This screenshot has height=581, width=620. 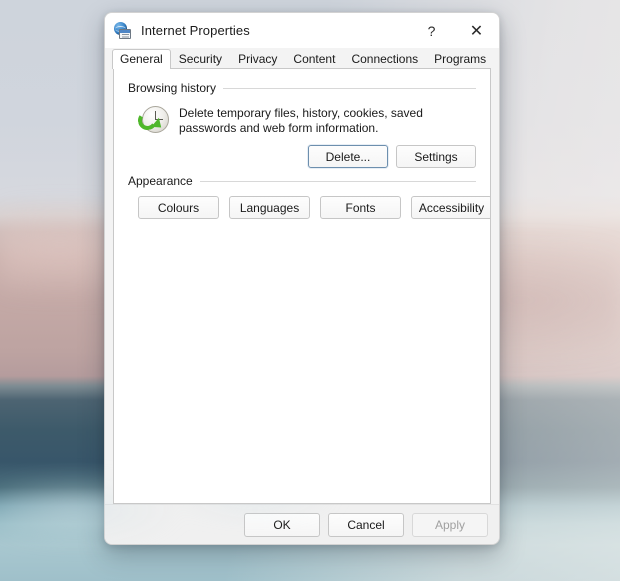 I want to click on appearance-title: Appearance, so click(x=160, y=181).